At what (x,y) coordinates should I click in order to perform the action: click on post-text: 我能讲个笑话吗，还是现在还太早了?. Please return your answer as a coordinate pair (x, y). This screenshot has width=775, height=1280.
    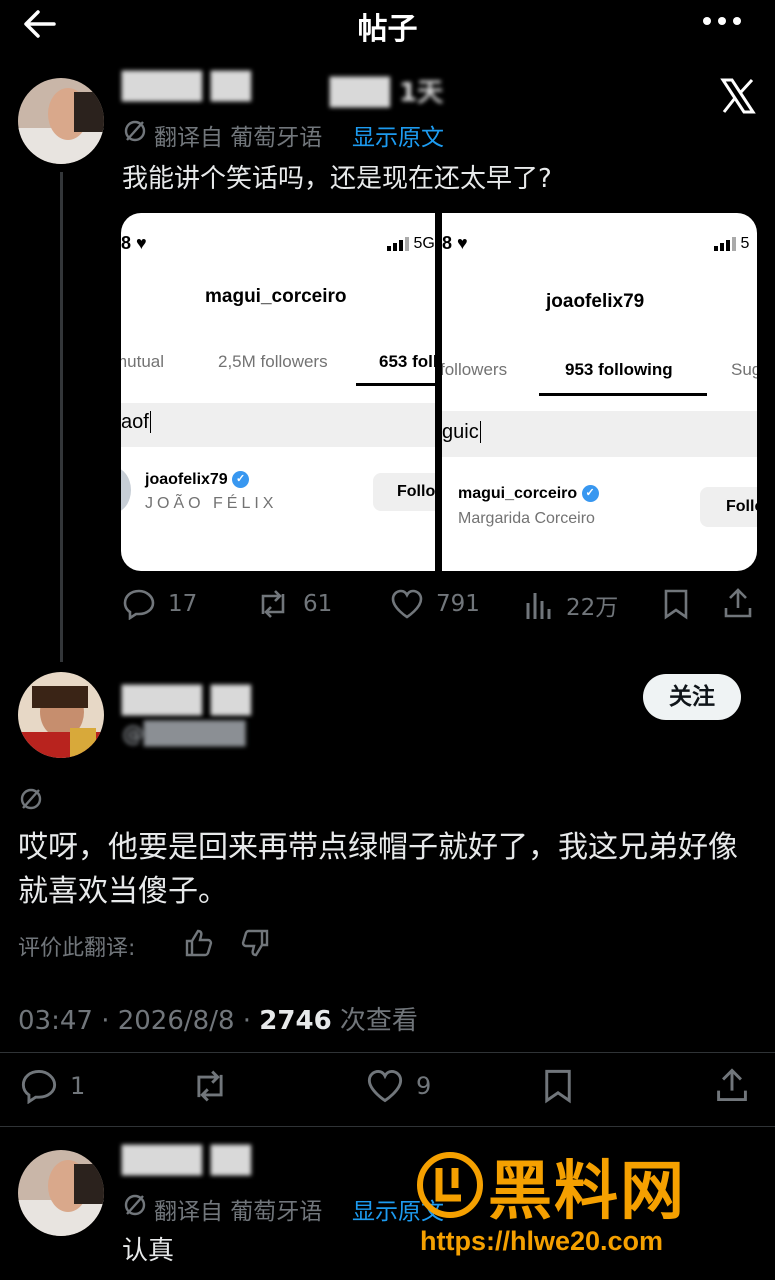
    Looking at the image, I should click on (337, 179).